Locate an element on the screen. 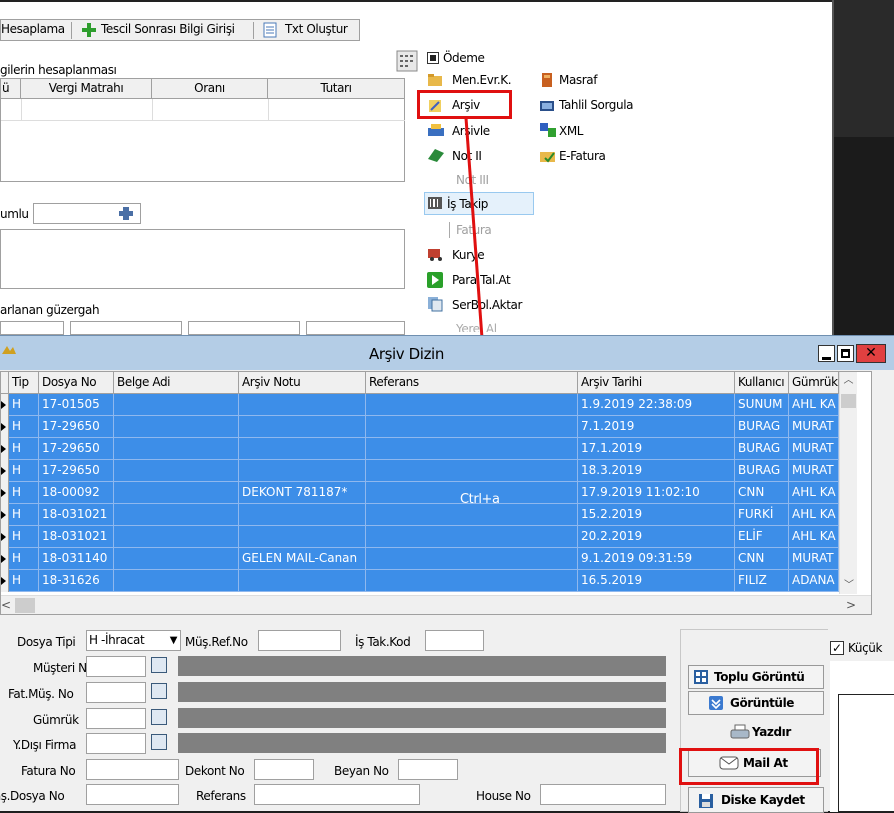 The width and height of the screenshot is (894, 813). yazdir-label: Yazdır is located at coordinates (771, 732).